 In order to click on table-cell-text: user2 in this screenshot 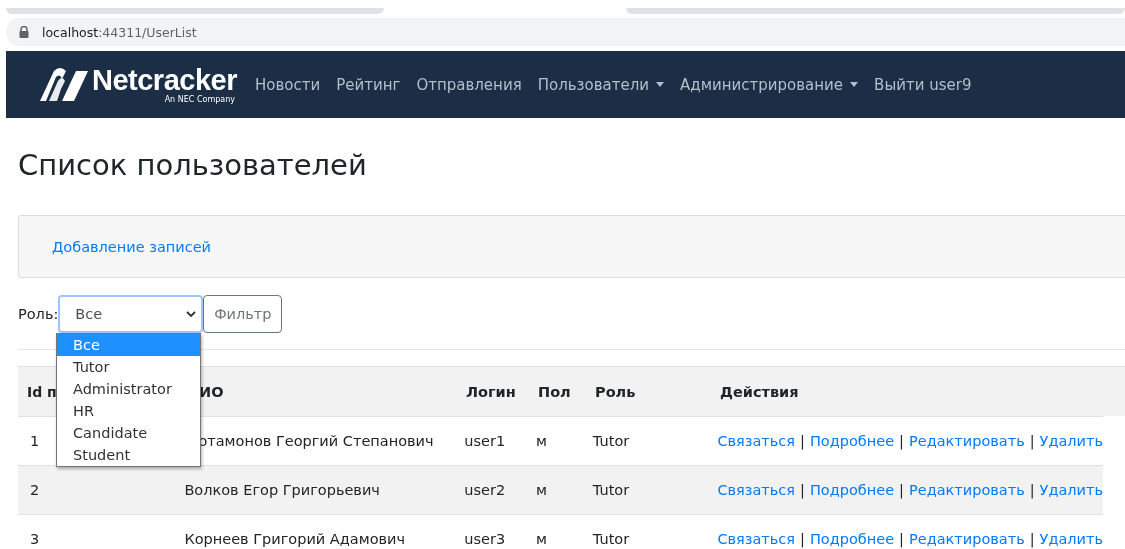, I will do `click(485, 490)`.